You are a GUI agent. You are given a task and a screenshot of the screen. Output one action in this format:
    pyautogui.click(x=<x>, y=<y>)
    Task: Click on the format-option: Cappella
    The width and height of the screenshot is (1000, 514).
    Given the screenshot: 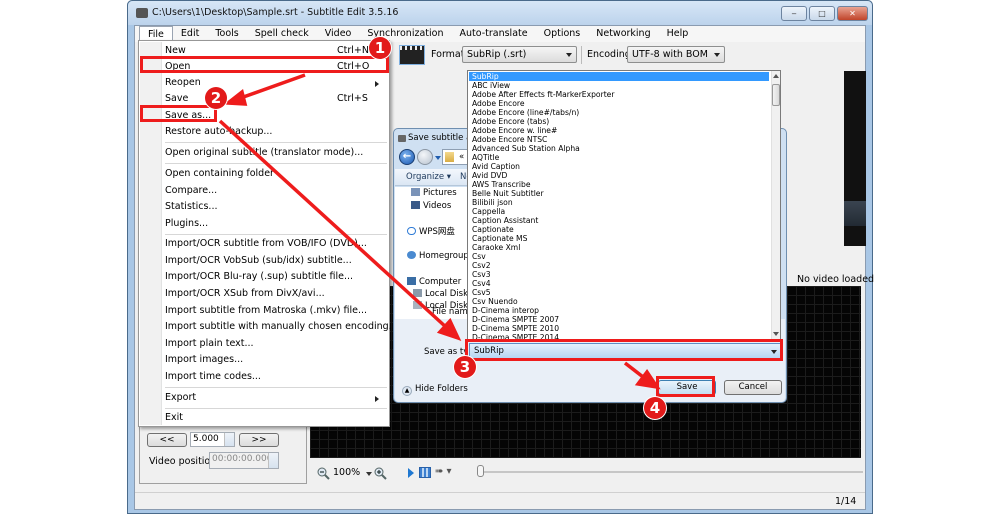 What is the action you would take?
    pyautogui.click(x=619, y=211)
    